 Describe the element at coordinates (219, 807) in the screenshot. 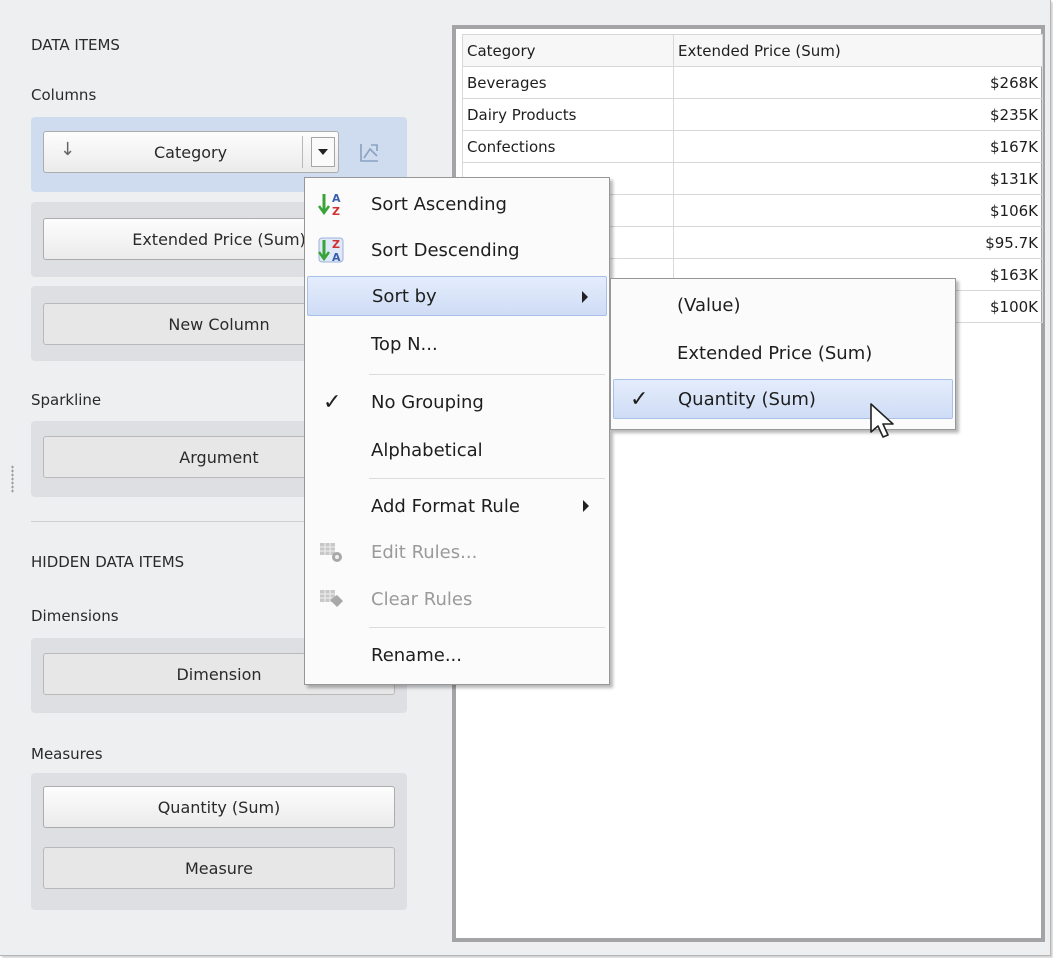

I see `quantity-sum-button: Quantity (Sum)` at that location.